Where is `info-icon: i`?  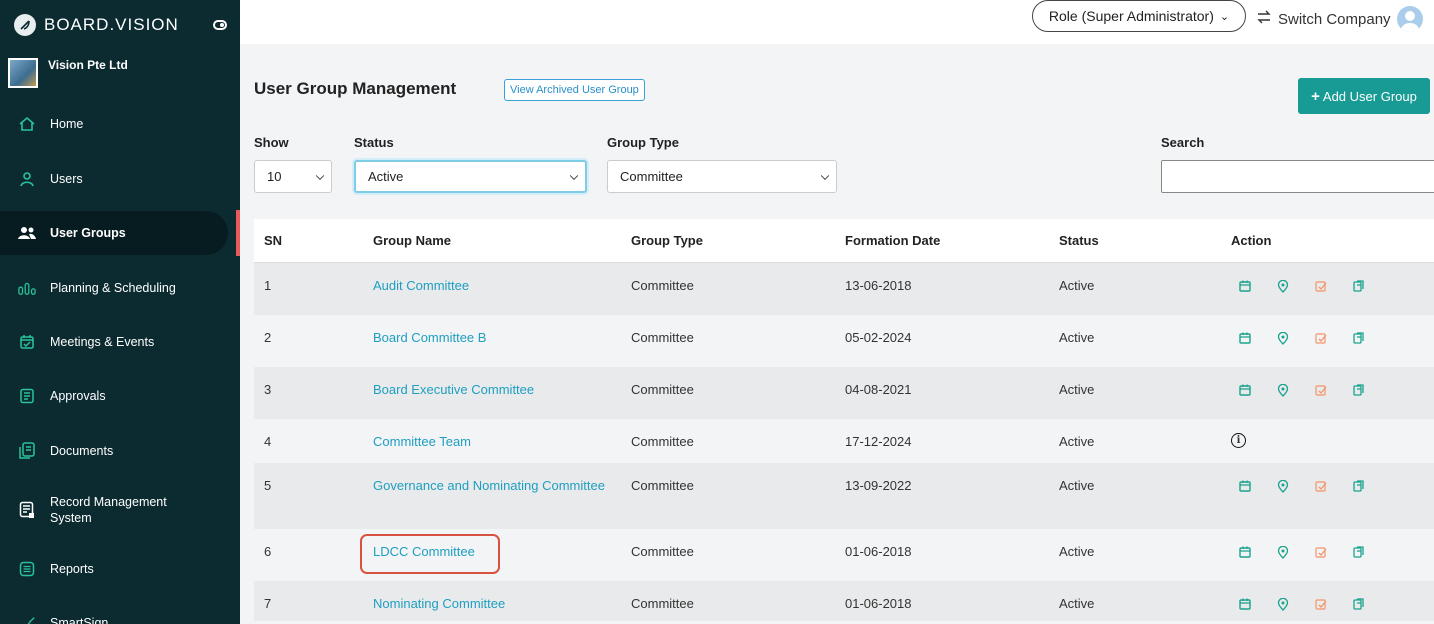 info-icon: i is located at coordinates (1238, 440).